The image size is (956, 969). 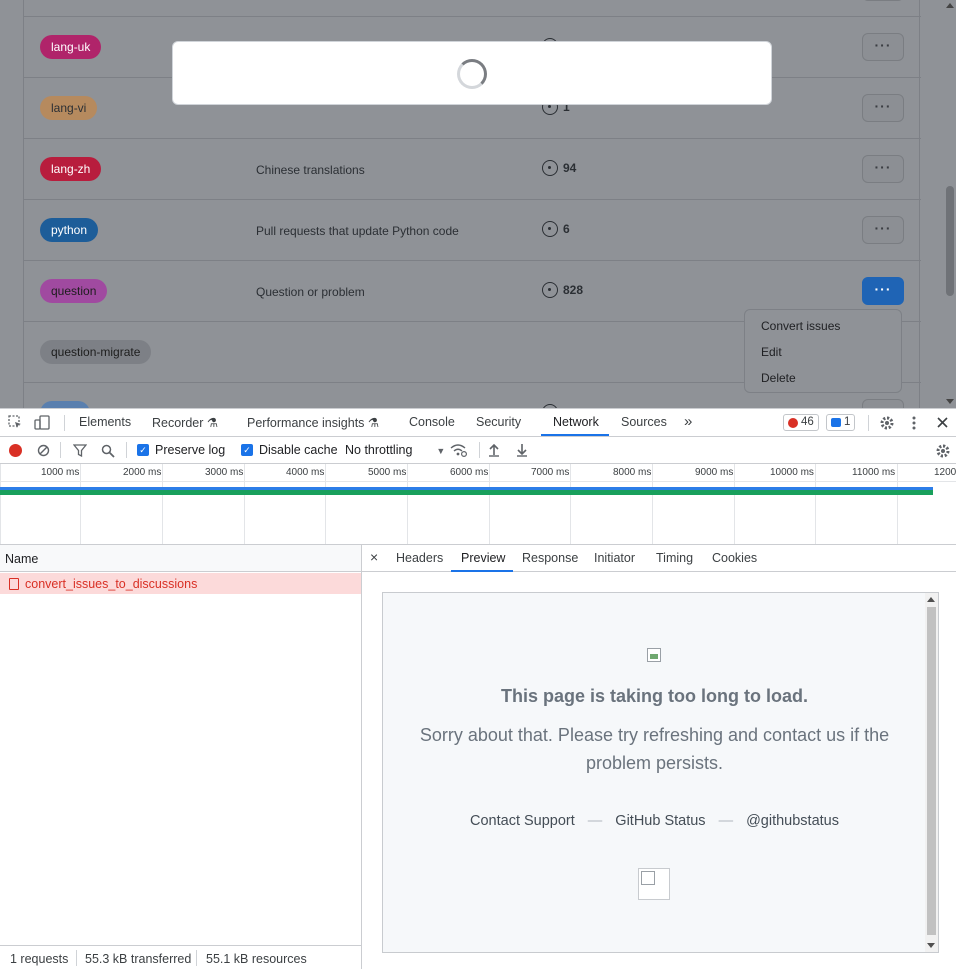 What do you see at coordinates (379, 450) in the screenshot?
I see `throttling-value: No throttling` at bounding box center [379, 450].